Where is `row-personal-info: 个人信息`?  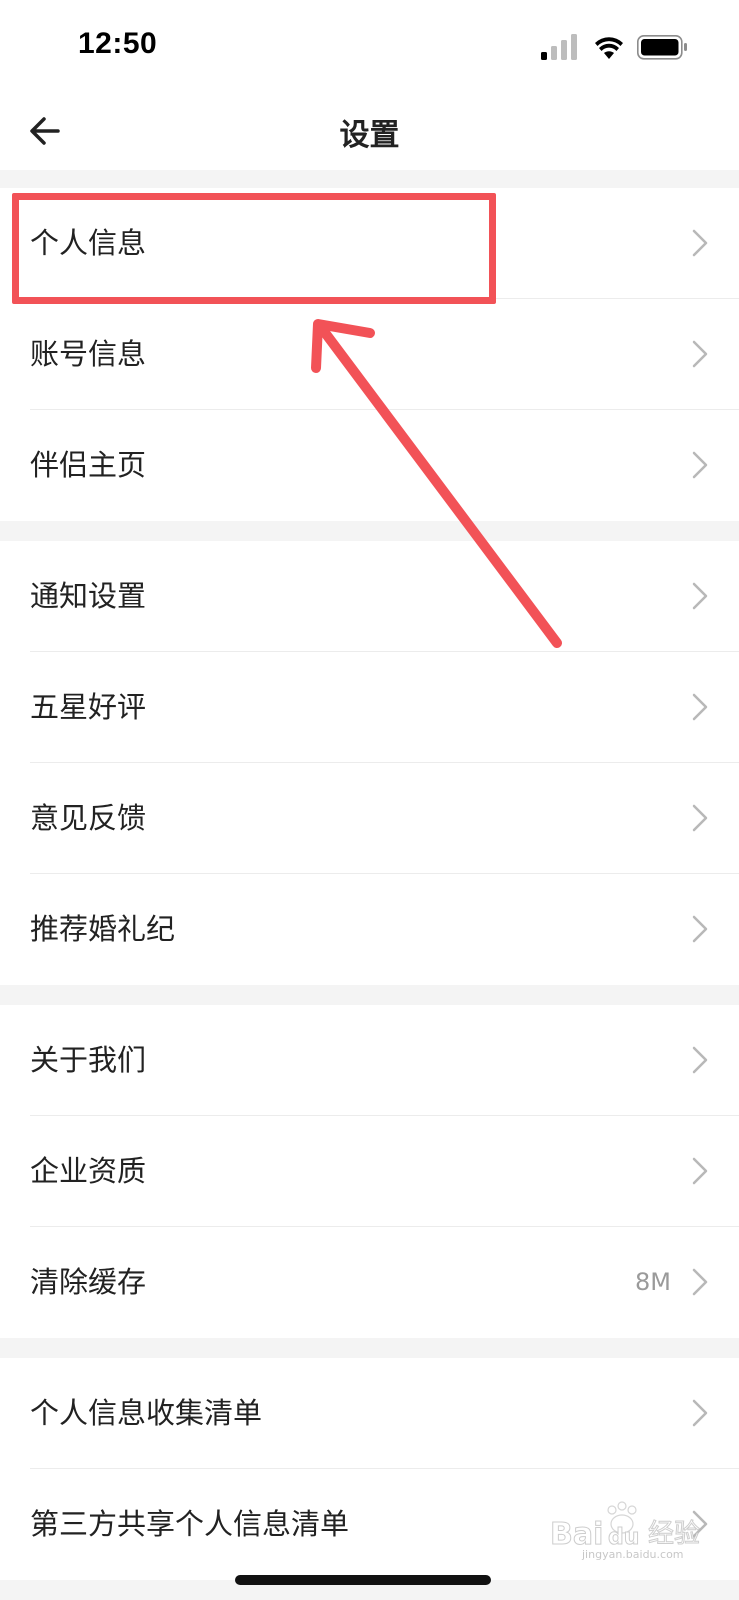
row-personal-info: 个人信息 is located at coordinates (369, 243).